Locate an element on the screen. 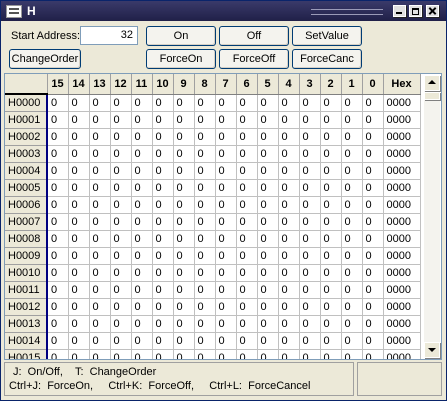  row-address: H0000 is located at coordinates (26, 103).